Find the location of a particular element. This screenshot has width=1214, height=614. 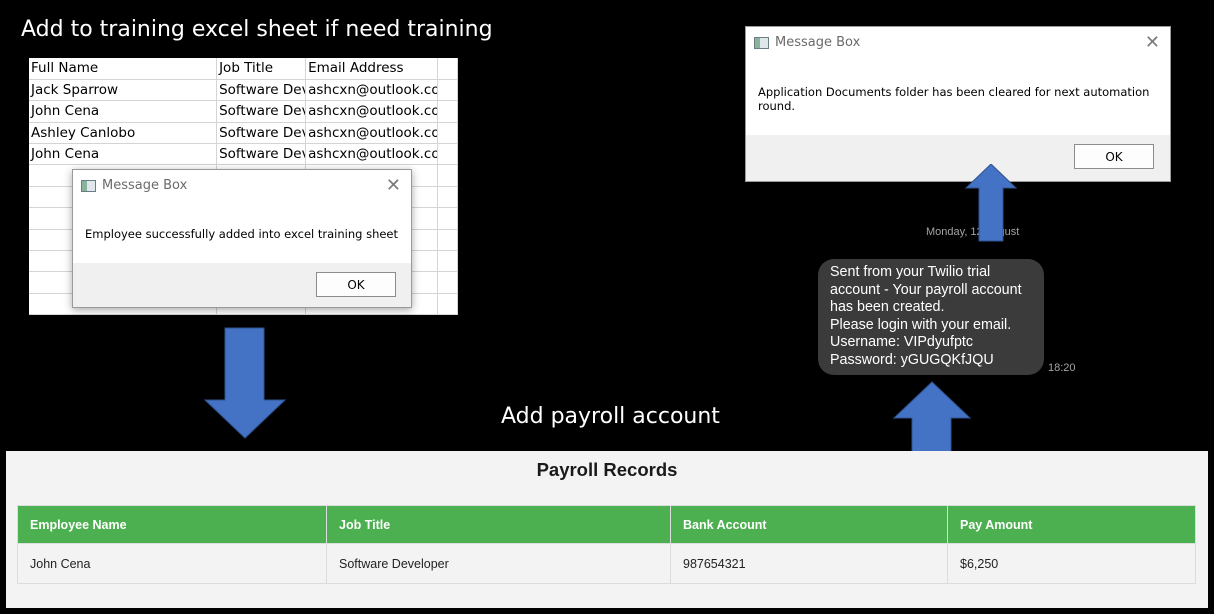

caption-payroll: Add payroll account is located at coordinates (610, 416).